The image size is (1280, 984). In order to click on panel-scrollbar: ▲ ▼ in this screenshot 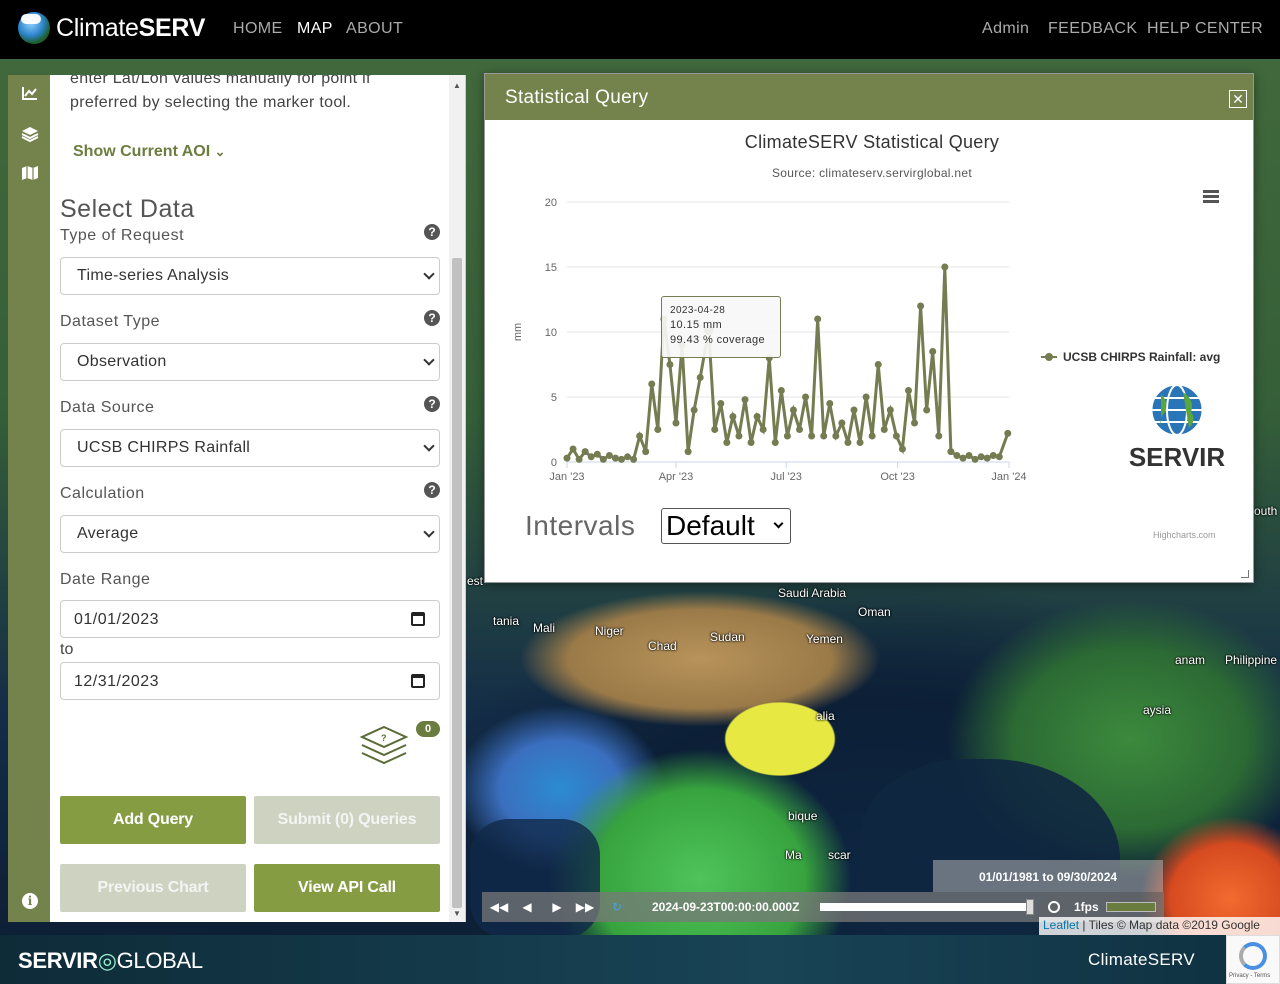, I will do `click(457, 498)`.